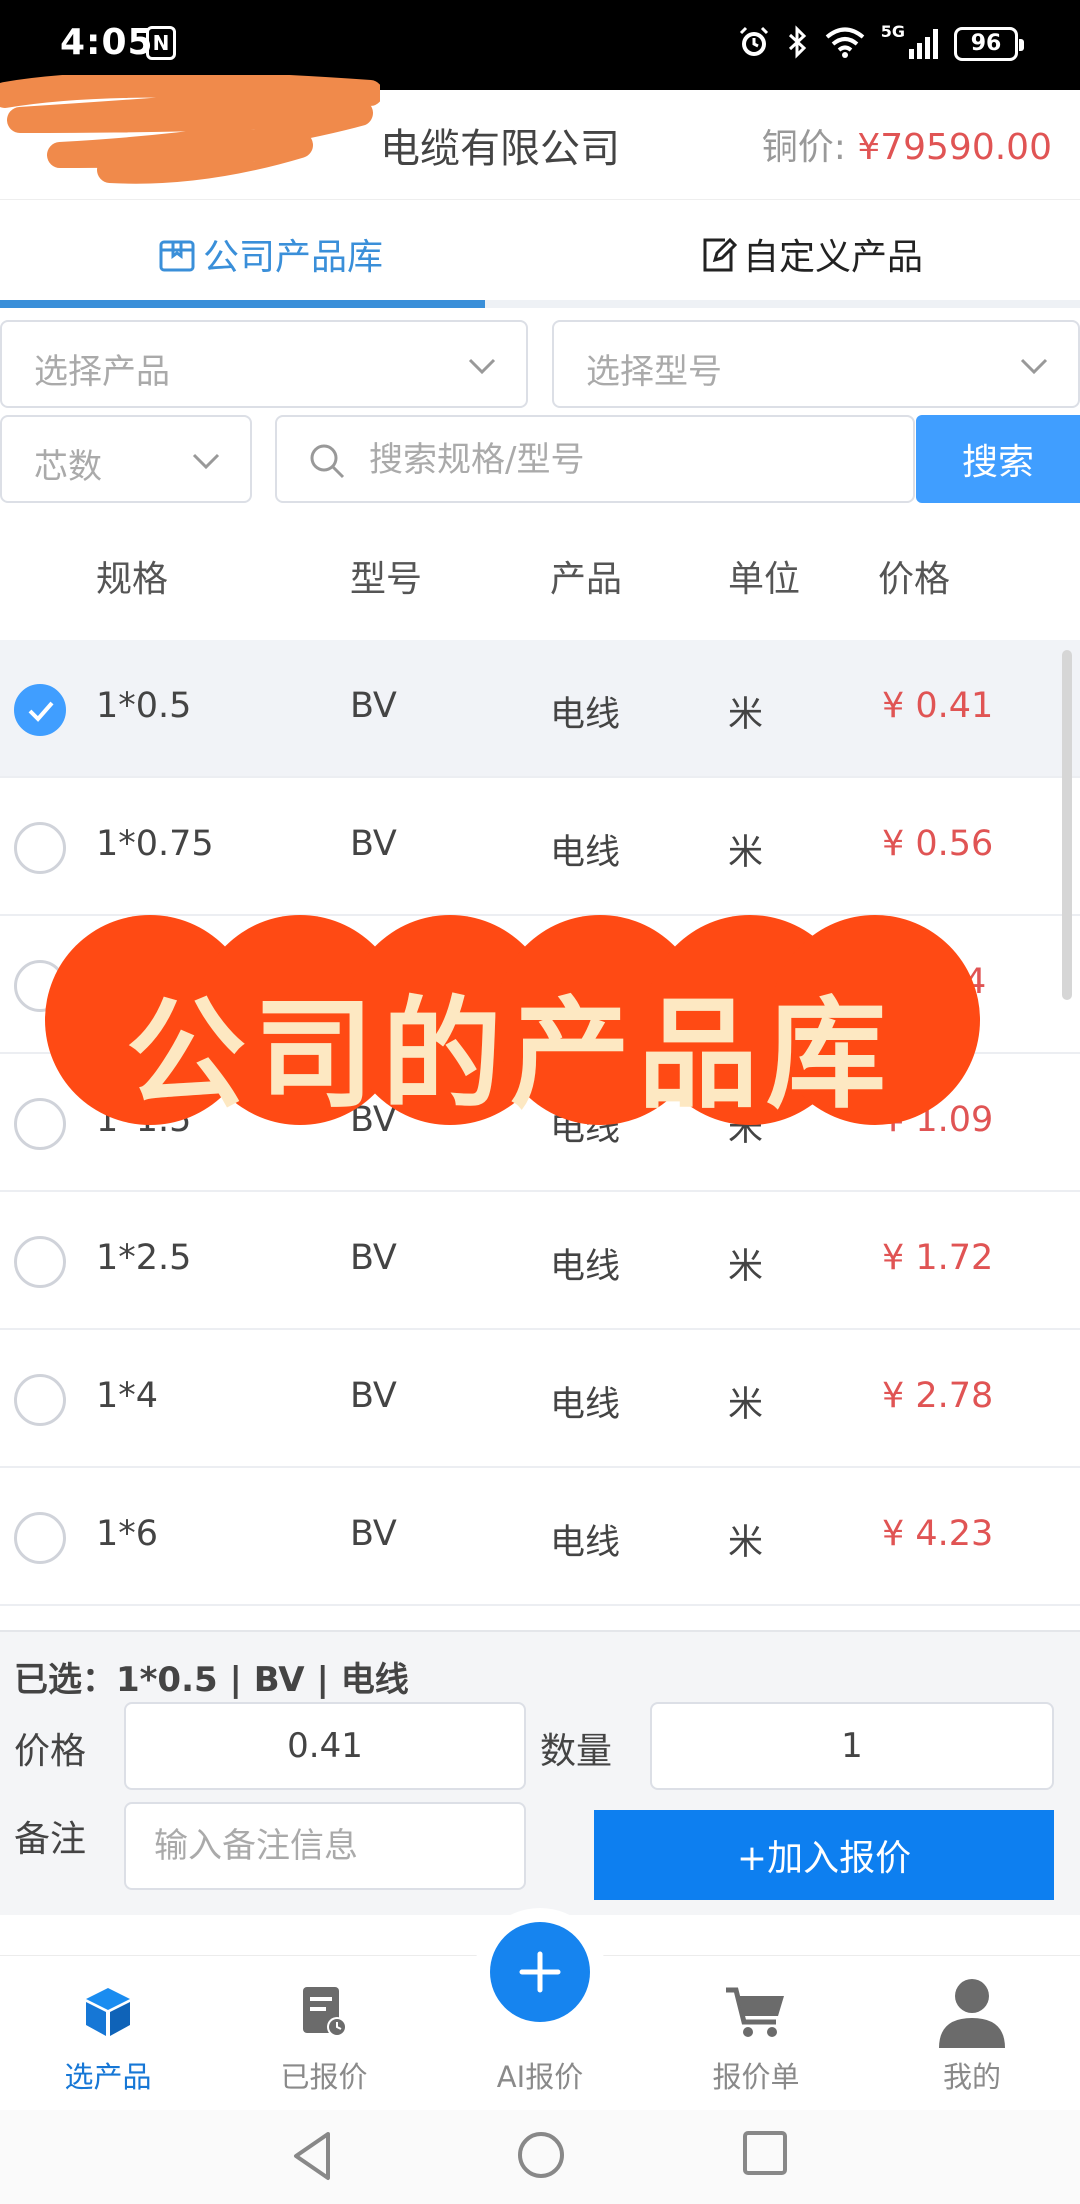 This screenshot has width=1080, height=2204. I want to click on plus-icon, so click(540, 1972).